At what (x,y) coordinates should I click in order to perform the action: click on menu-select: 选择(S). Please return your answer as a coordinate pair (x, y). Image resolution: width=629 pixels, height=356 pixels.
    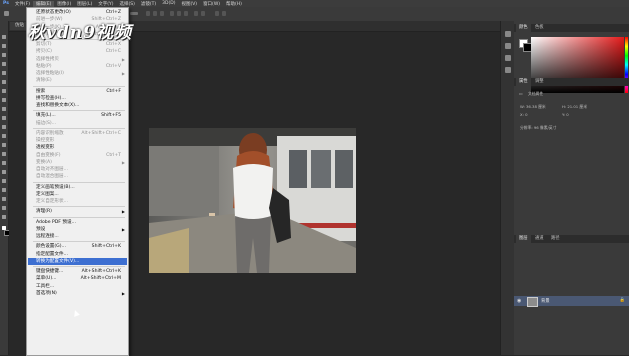
    Looking at the image, I should click on (127, 4).